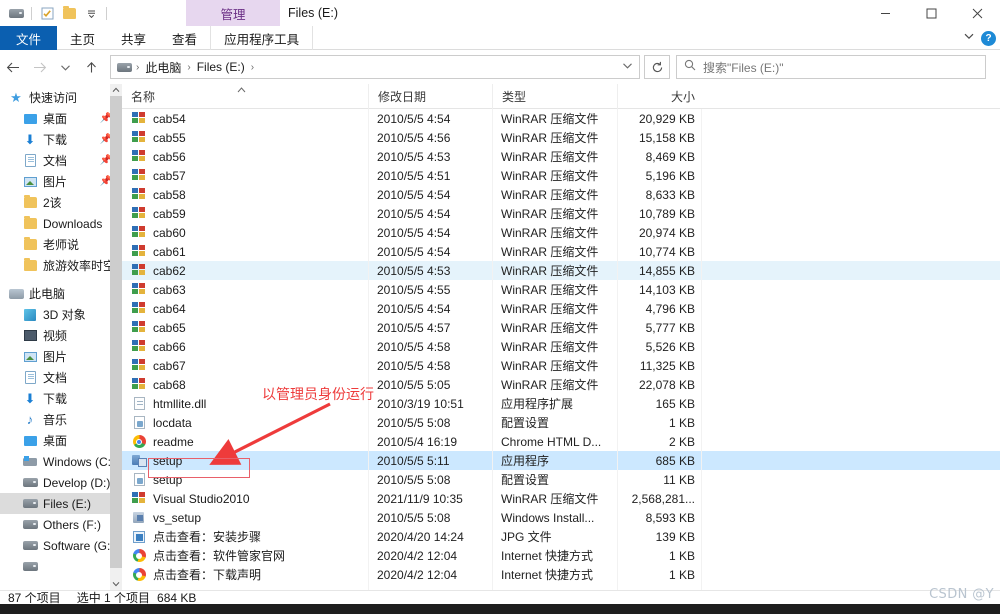 This screenshot has width=1000, height=614. I want to click on sidebar-scroll-thumb, so click(116, 332).